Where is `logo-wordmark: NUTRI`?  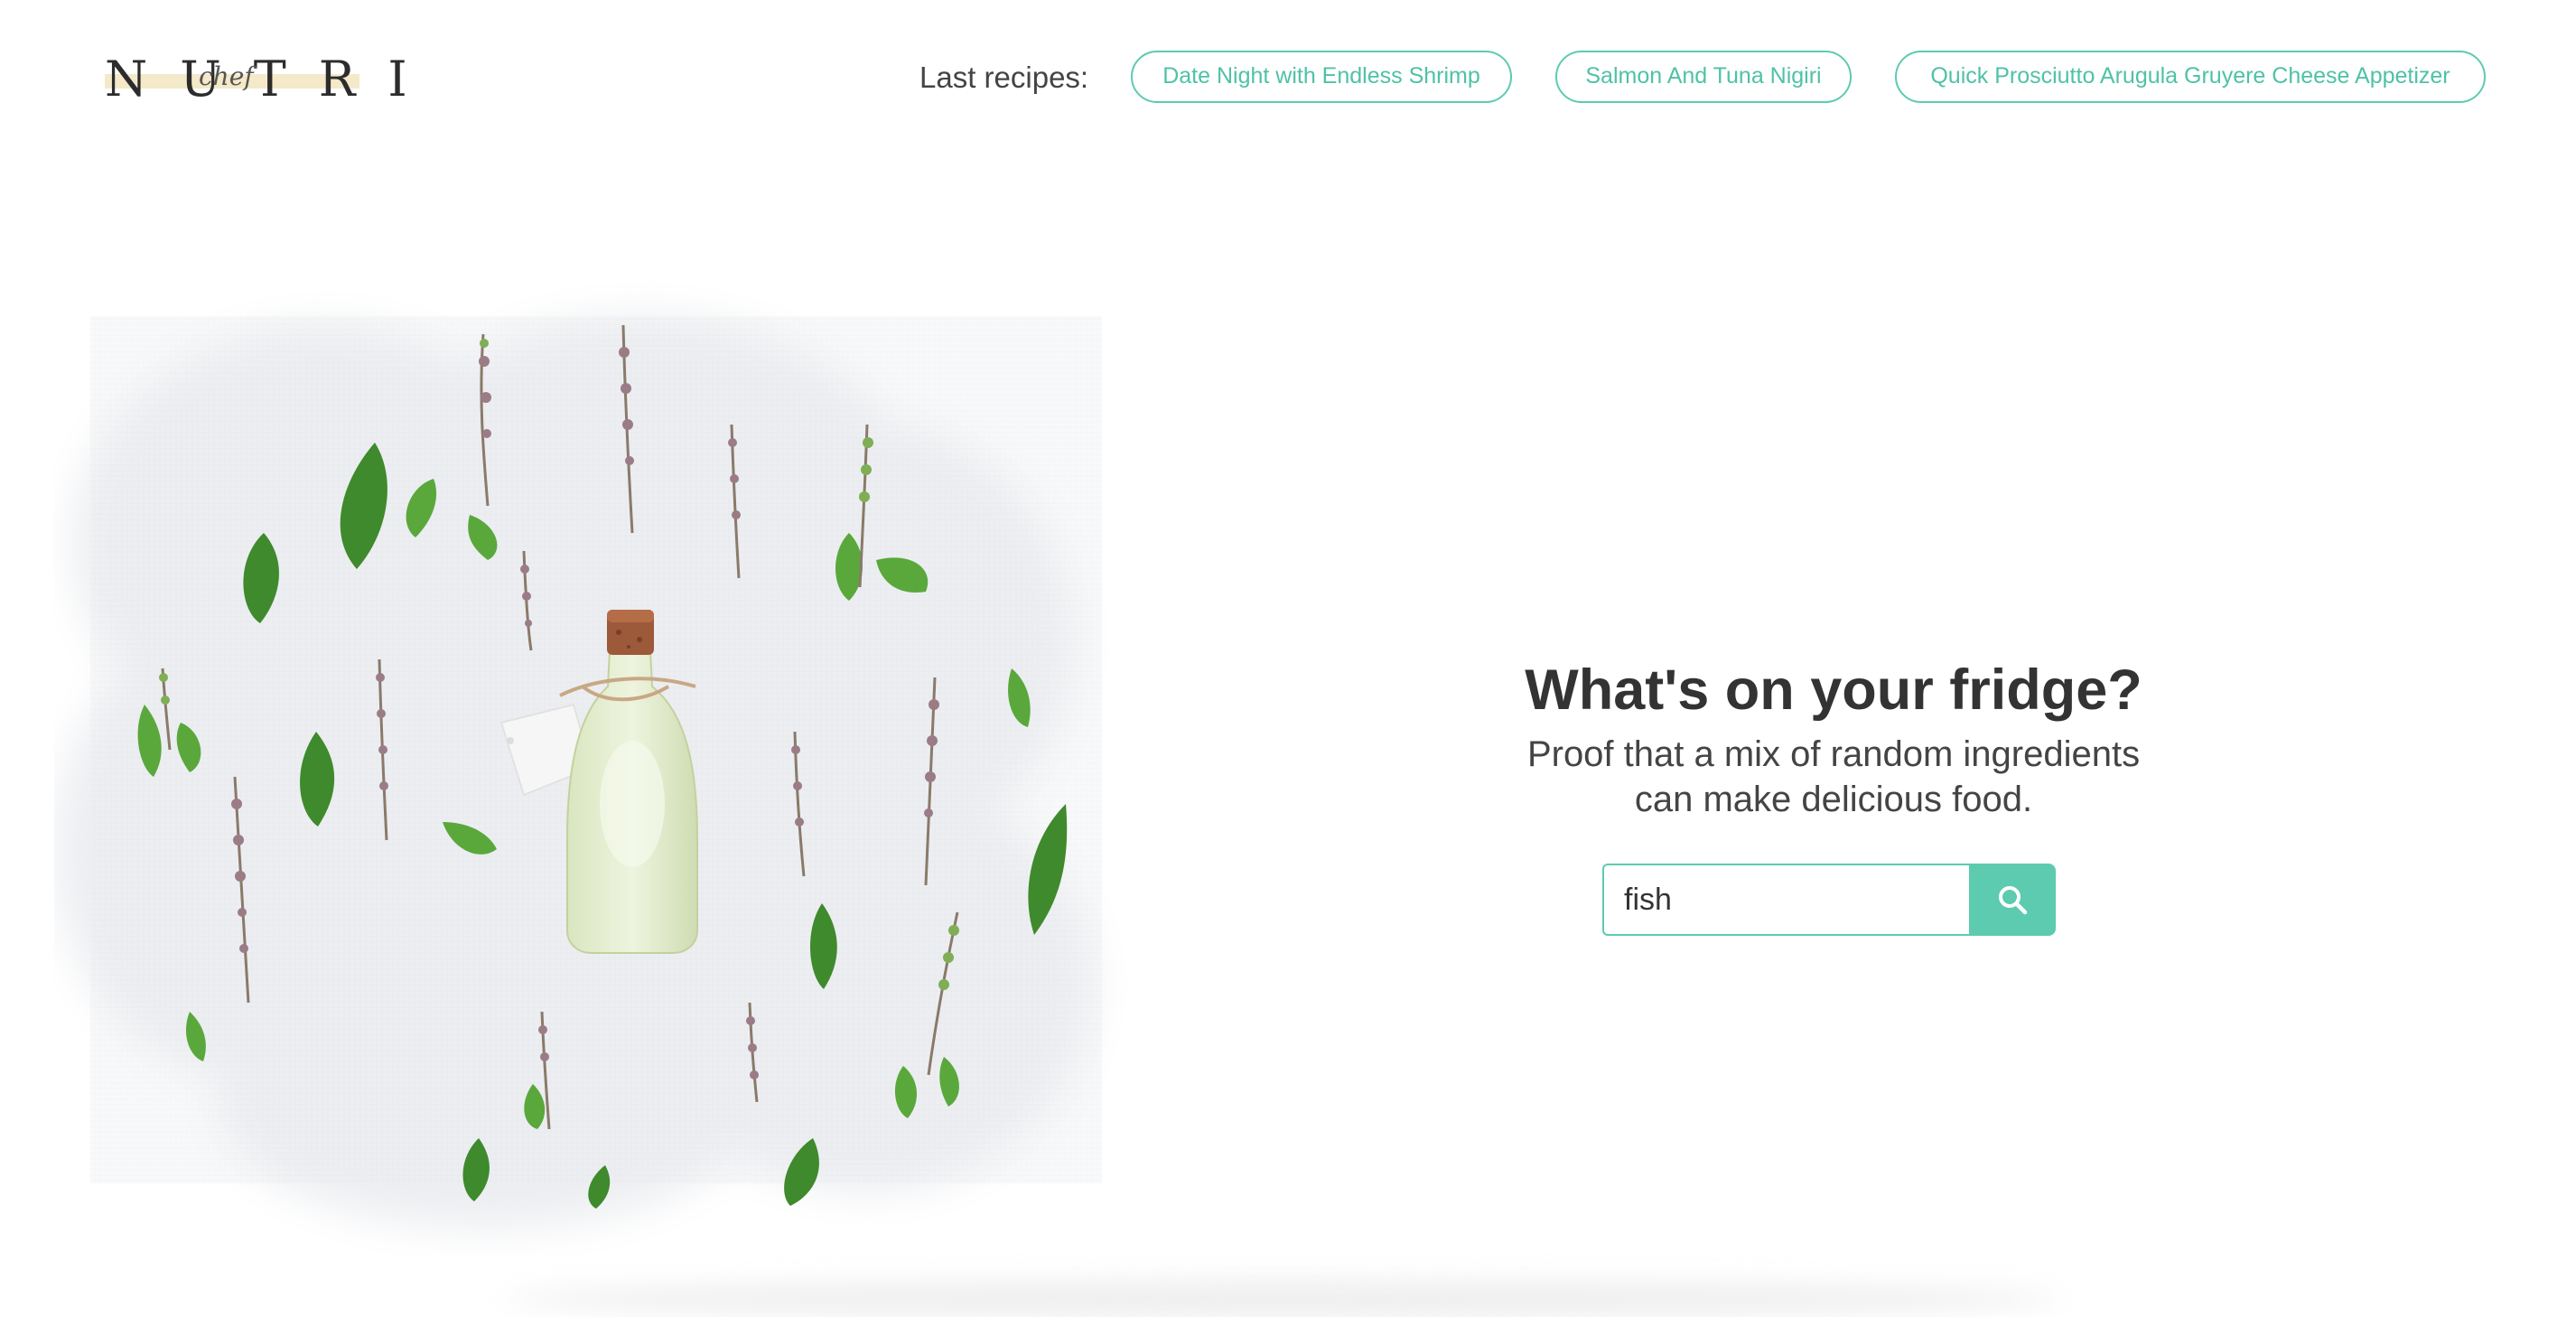 logo-wordmark: NUTRI is located at coordinates (273, 79).